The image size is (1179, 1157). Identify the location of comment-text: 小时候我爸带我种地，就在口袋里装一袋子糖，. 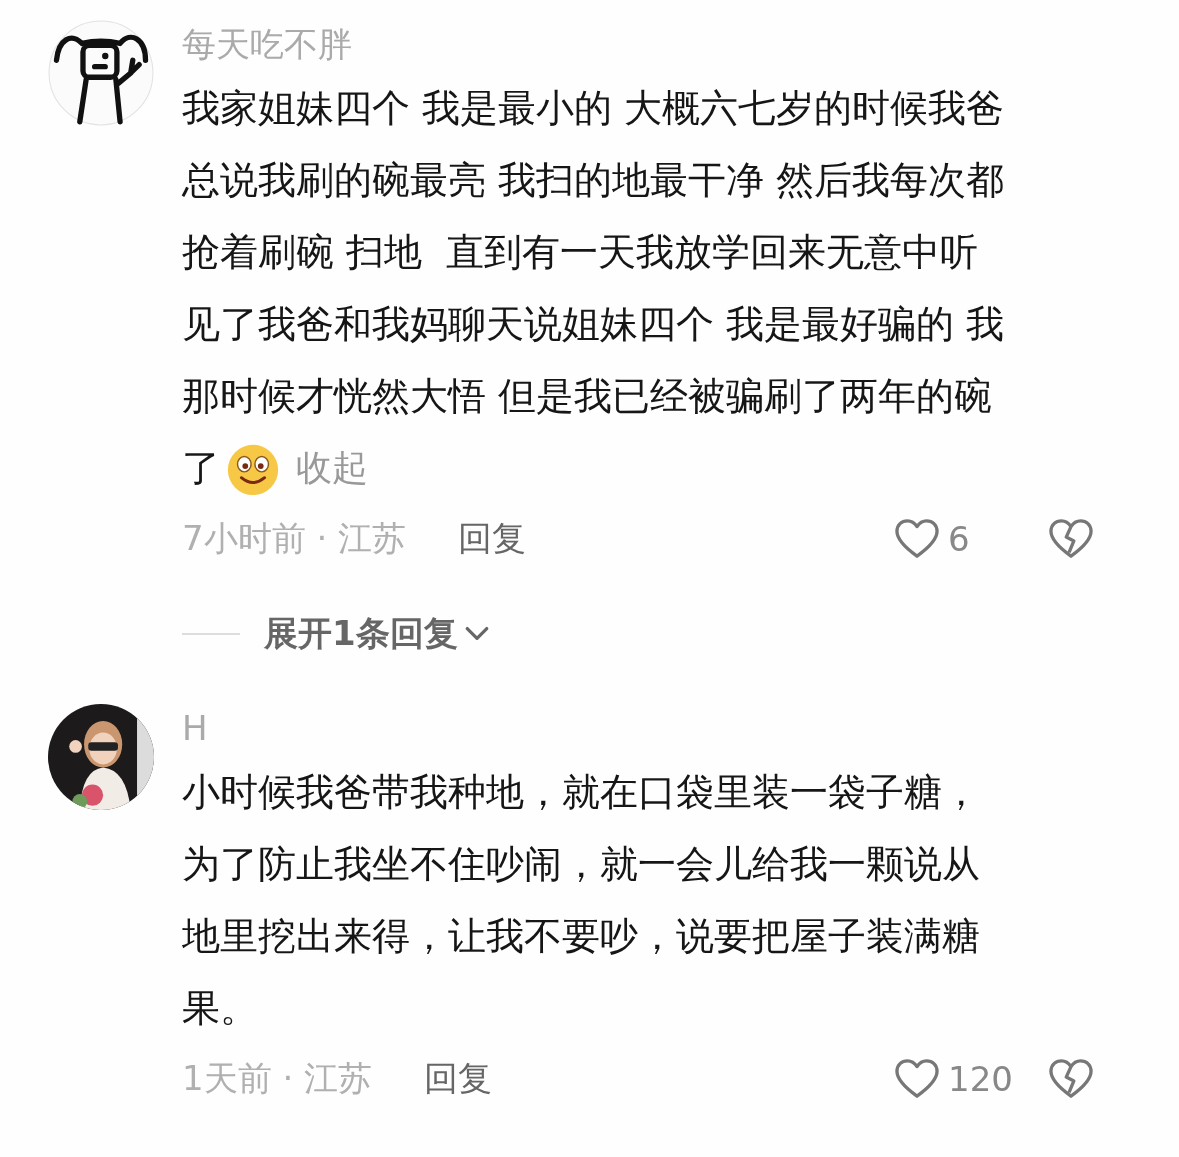
(581, 792).